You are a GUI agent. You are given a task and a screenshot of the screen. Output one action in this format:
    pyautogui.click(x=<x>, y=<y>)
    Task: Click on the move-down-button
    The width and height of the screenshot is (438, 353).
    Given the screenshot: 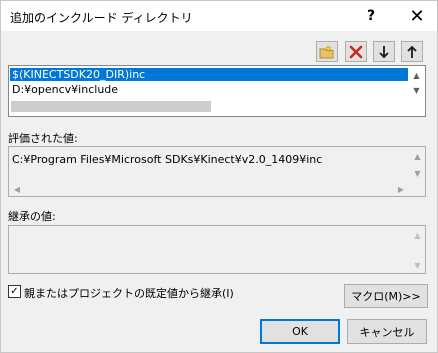 What is the action you would take?
    pyautogui.click(x=384, y=51)
    